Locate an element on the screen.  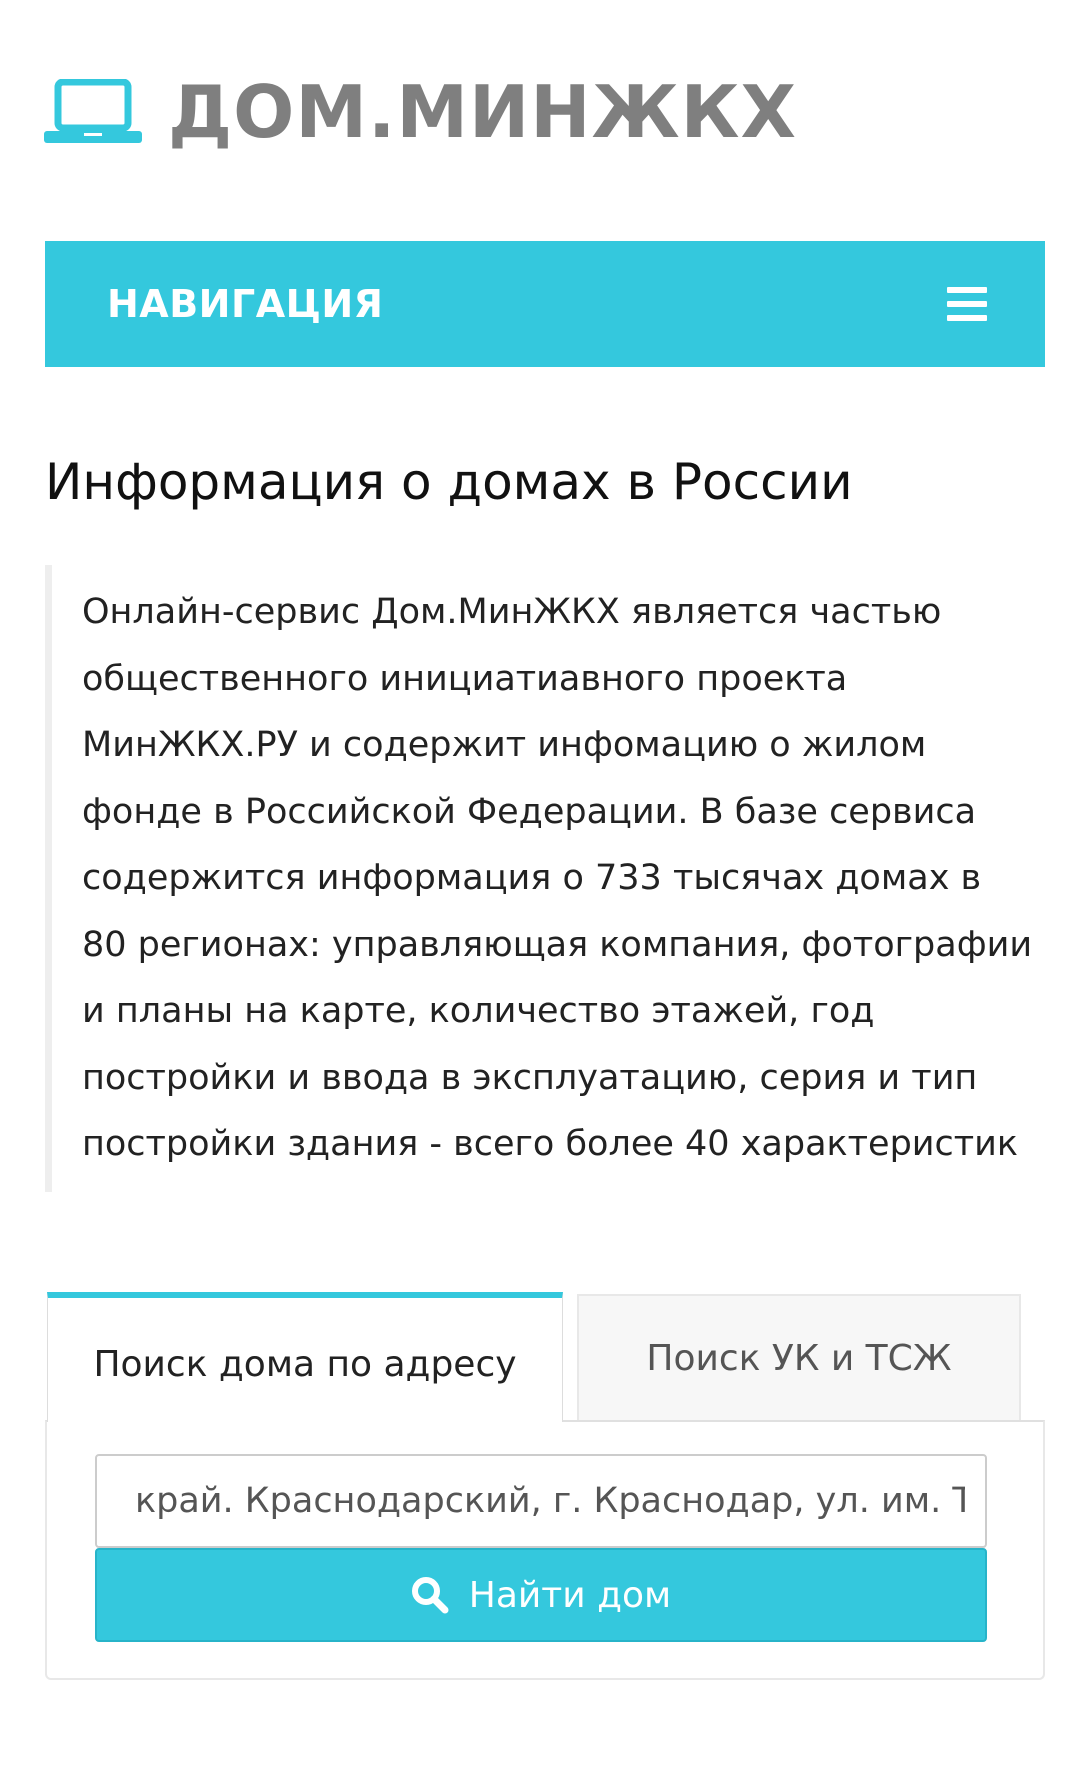
find-house-button: Найти дом is located at coordinates (541, 1595).